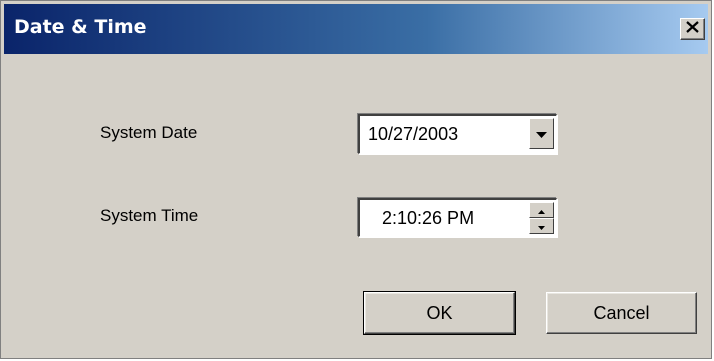 Image resolution: width=714 pixels, height=361 pixels. What do you see at coordinates (80, 27) in the screenshot?
I see `window-title: Date & Time` at bounding box center [80, 27].